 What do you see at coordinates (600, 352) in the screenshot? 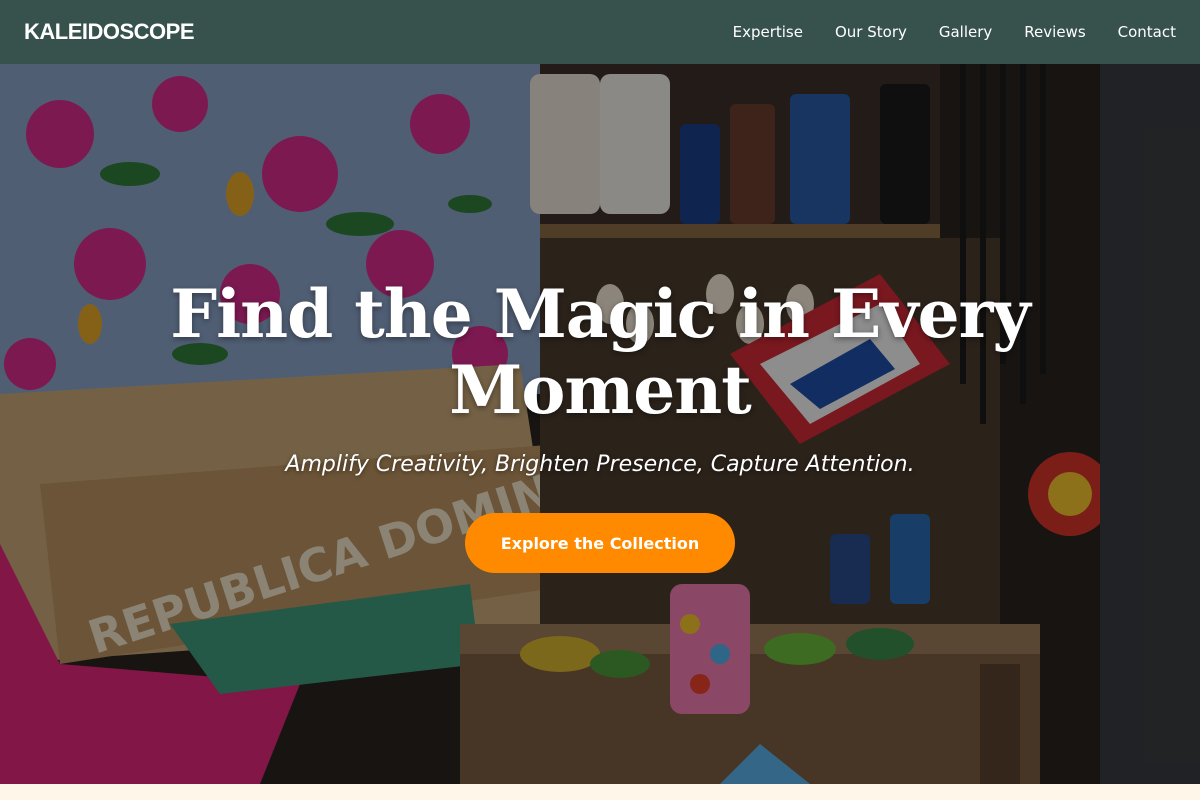
I see `hero-title: Find the Magic in Every Moment` at bounding box center [600, 352].